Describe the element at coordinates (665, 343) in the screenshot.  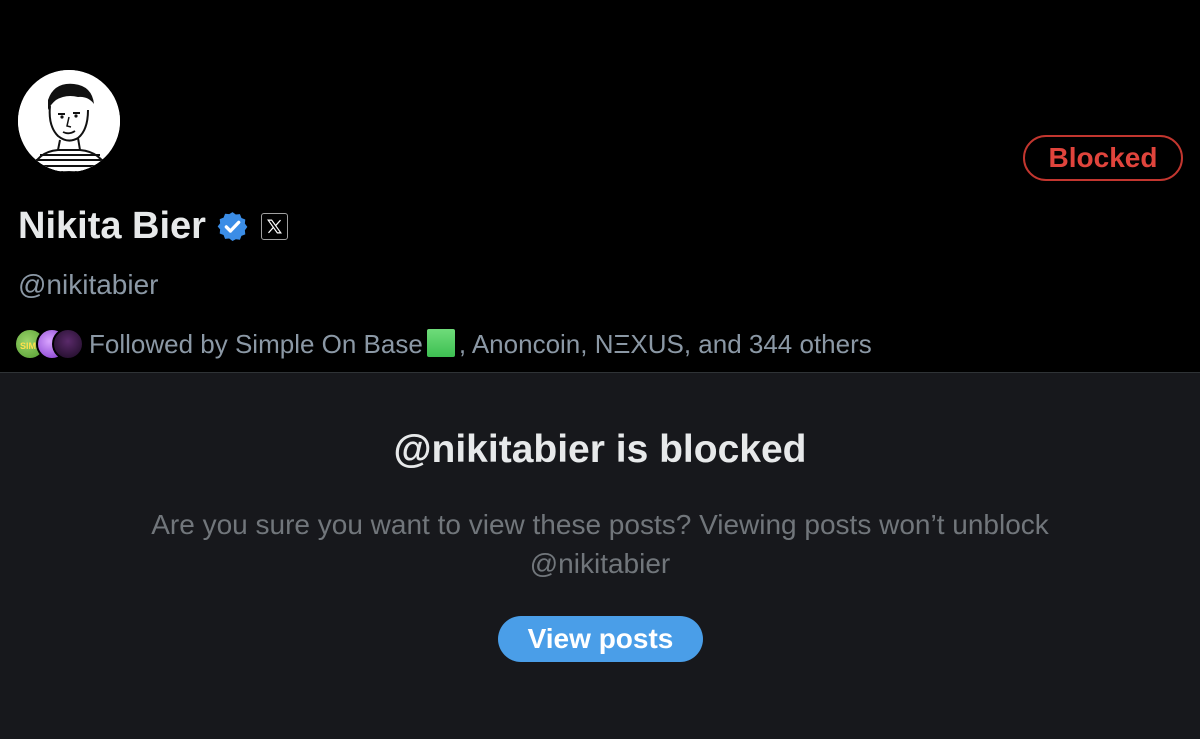
I see `followed-by-suffix: , Anoncoin, NΞXUS, and 344 others` at that location.